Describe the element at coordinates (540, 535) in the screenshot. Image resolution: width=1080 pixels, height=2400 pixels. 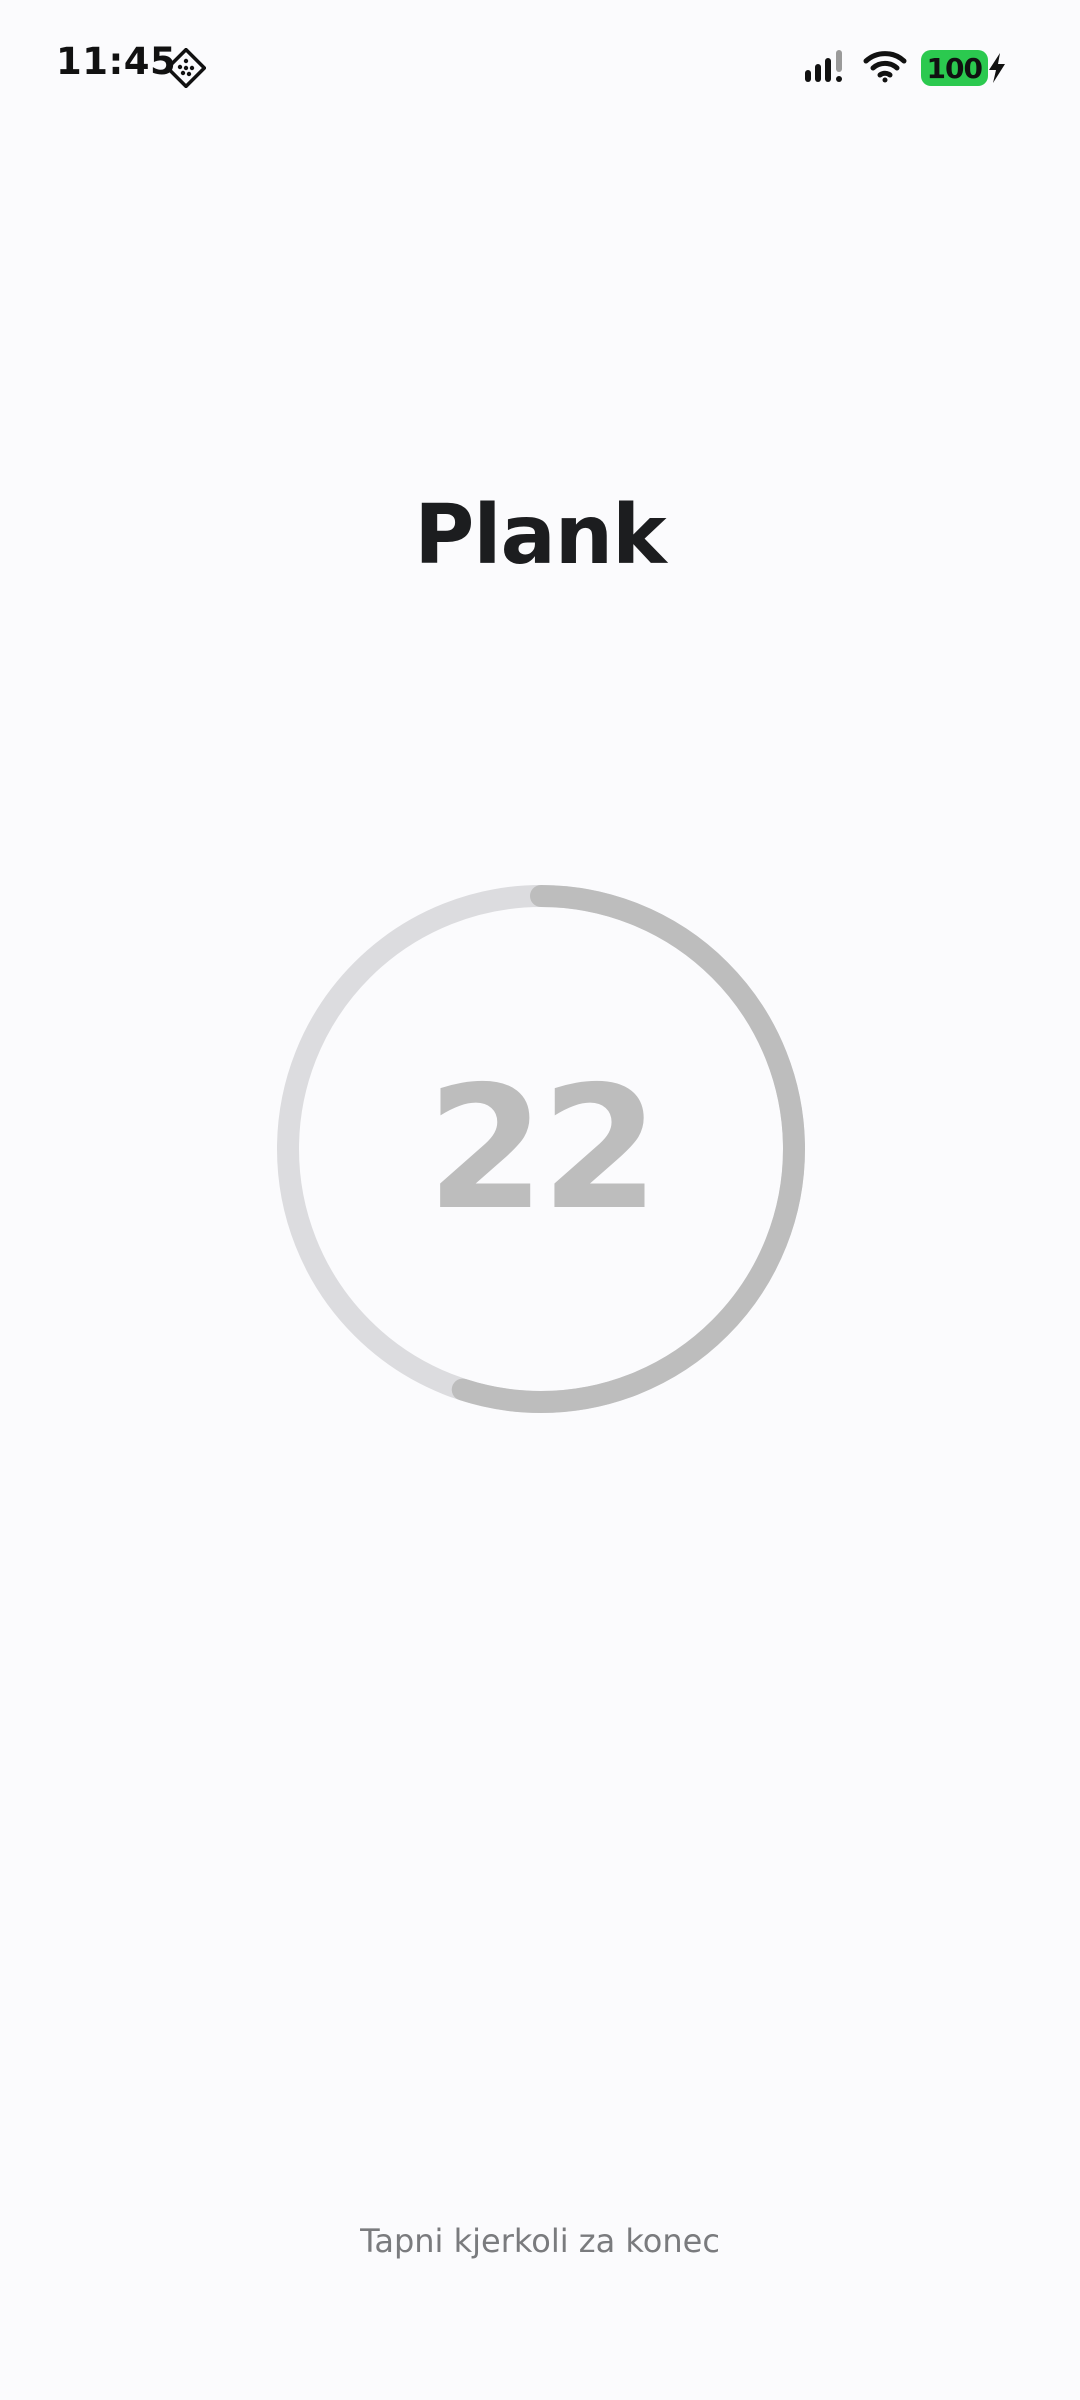
I see `exercise-title: Plank` at that location.